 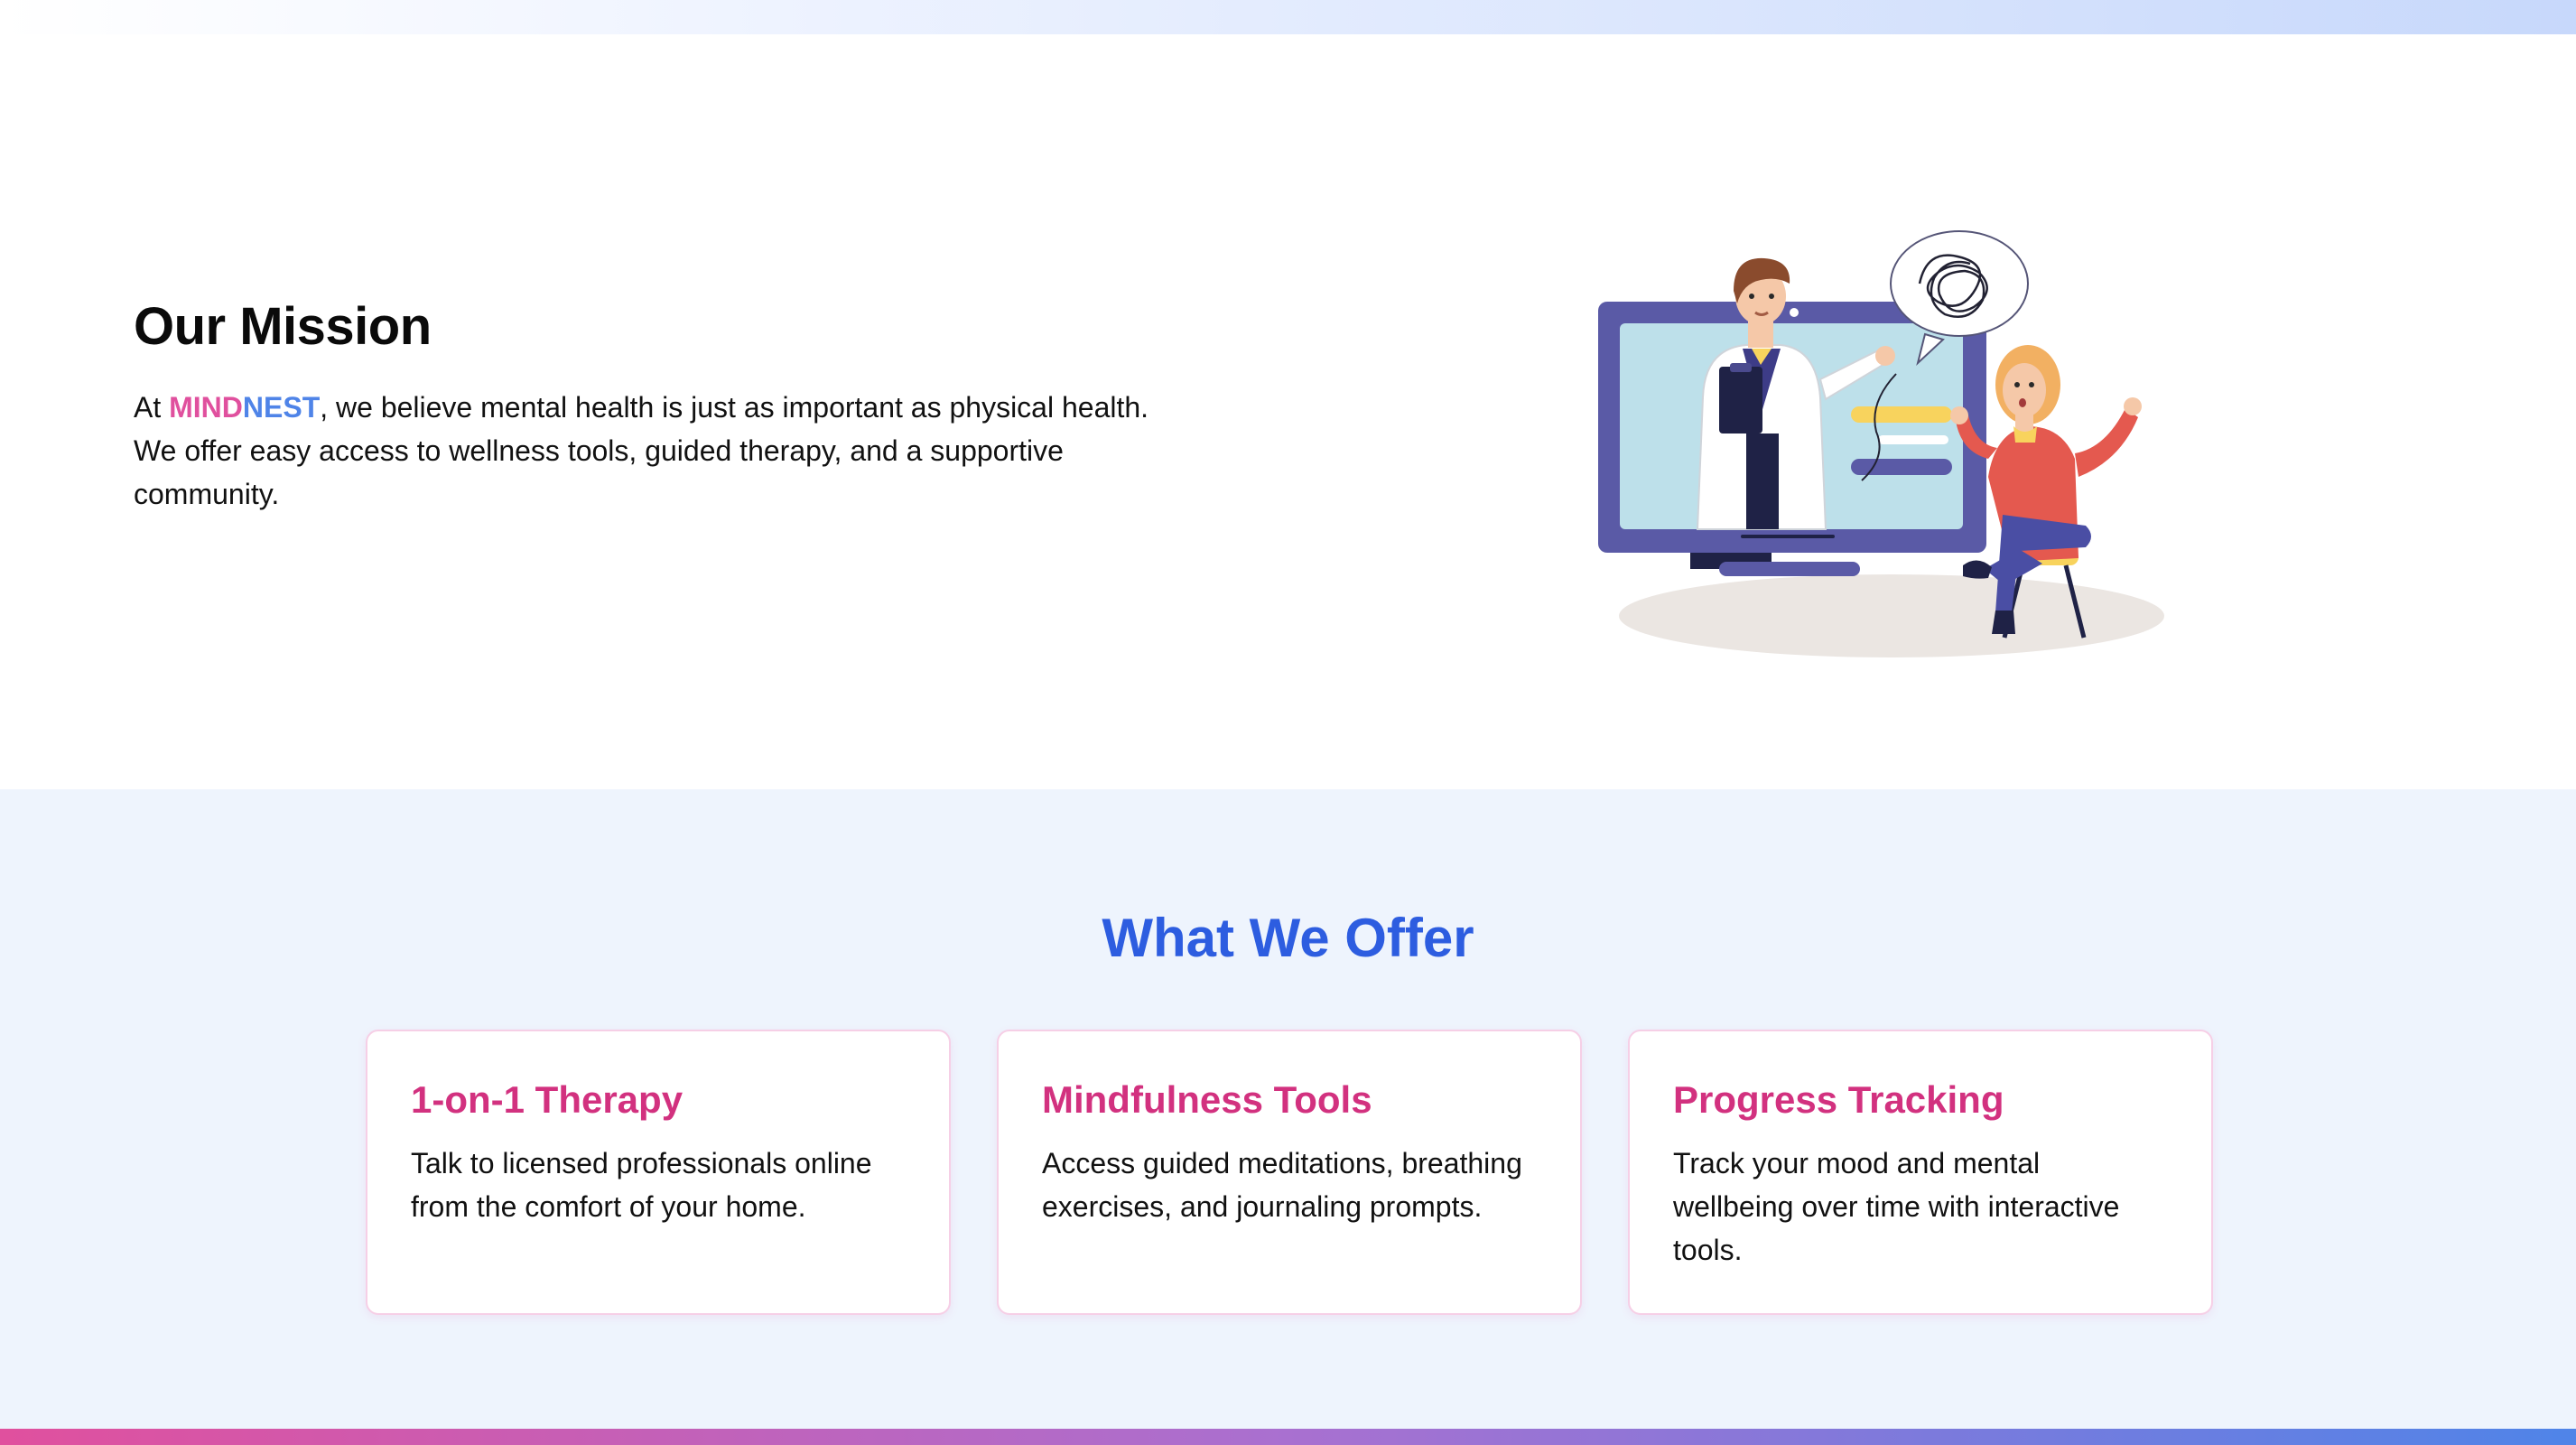 What do you see at coordinates (1838, 1099) in the screenshot?
I see `card-title: Progress Tracking` at bounding box center [1838, 1099].